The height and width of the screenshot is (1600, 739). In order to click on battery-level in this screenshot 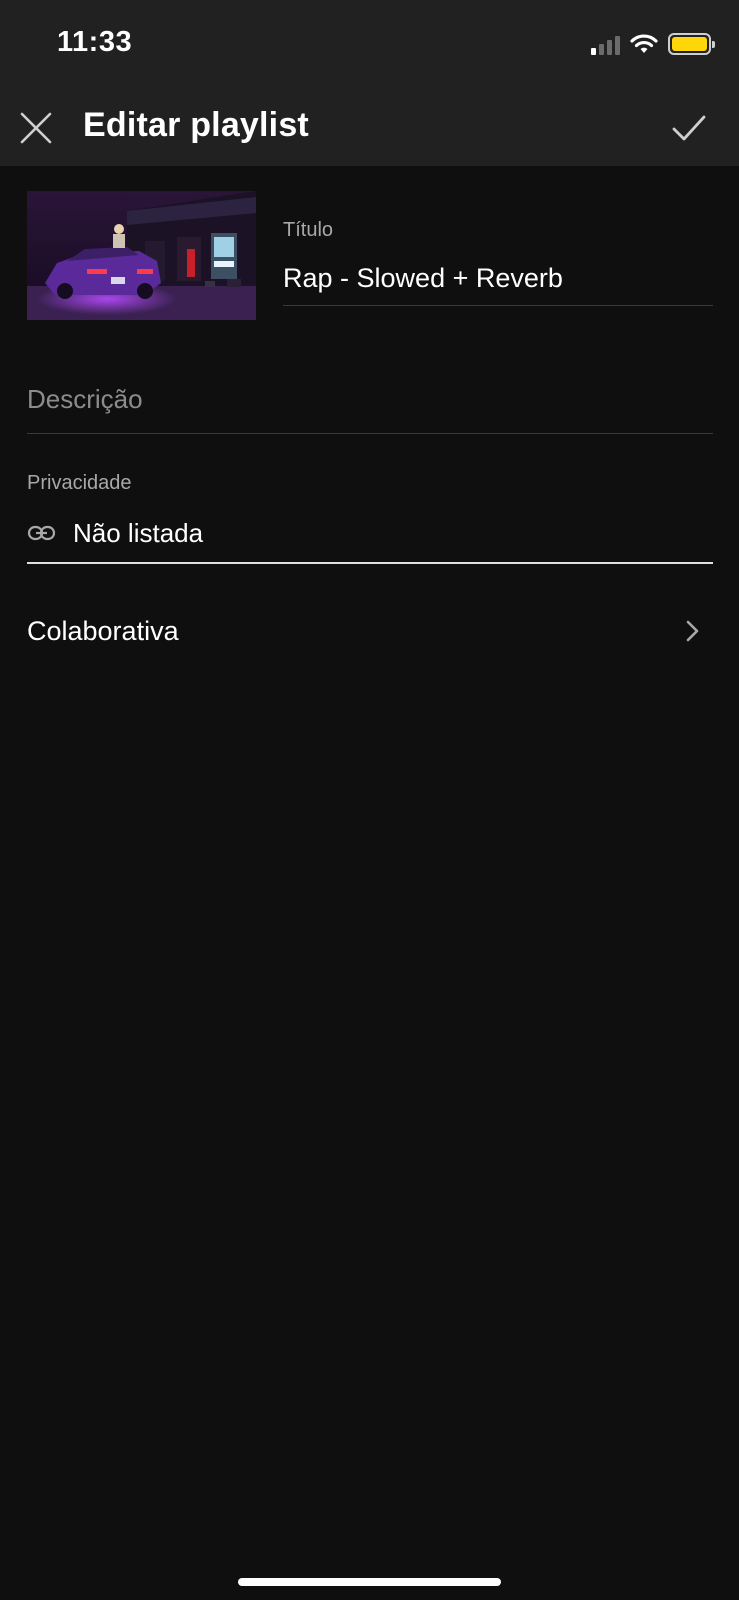, I will do `click(689, 44)`.